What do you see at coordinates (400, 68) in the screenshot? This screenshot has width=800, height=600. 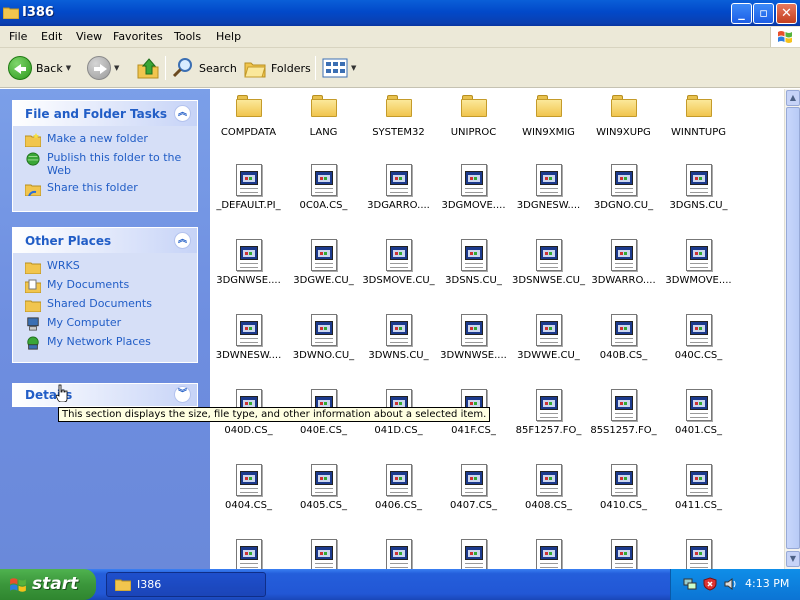 I see `toolbar: Back ▼ ▼ Search Folders ▼` at bounding box center [400, 68].